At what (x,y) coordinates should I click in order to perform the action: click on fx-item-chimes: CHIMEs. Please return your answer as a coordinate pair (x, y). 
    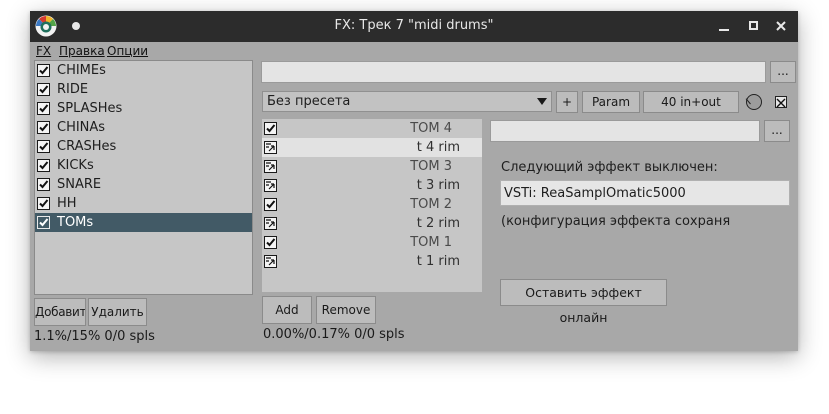
    Looking at the image, I should click on (143, 70).